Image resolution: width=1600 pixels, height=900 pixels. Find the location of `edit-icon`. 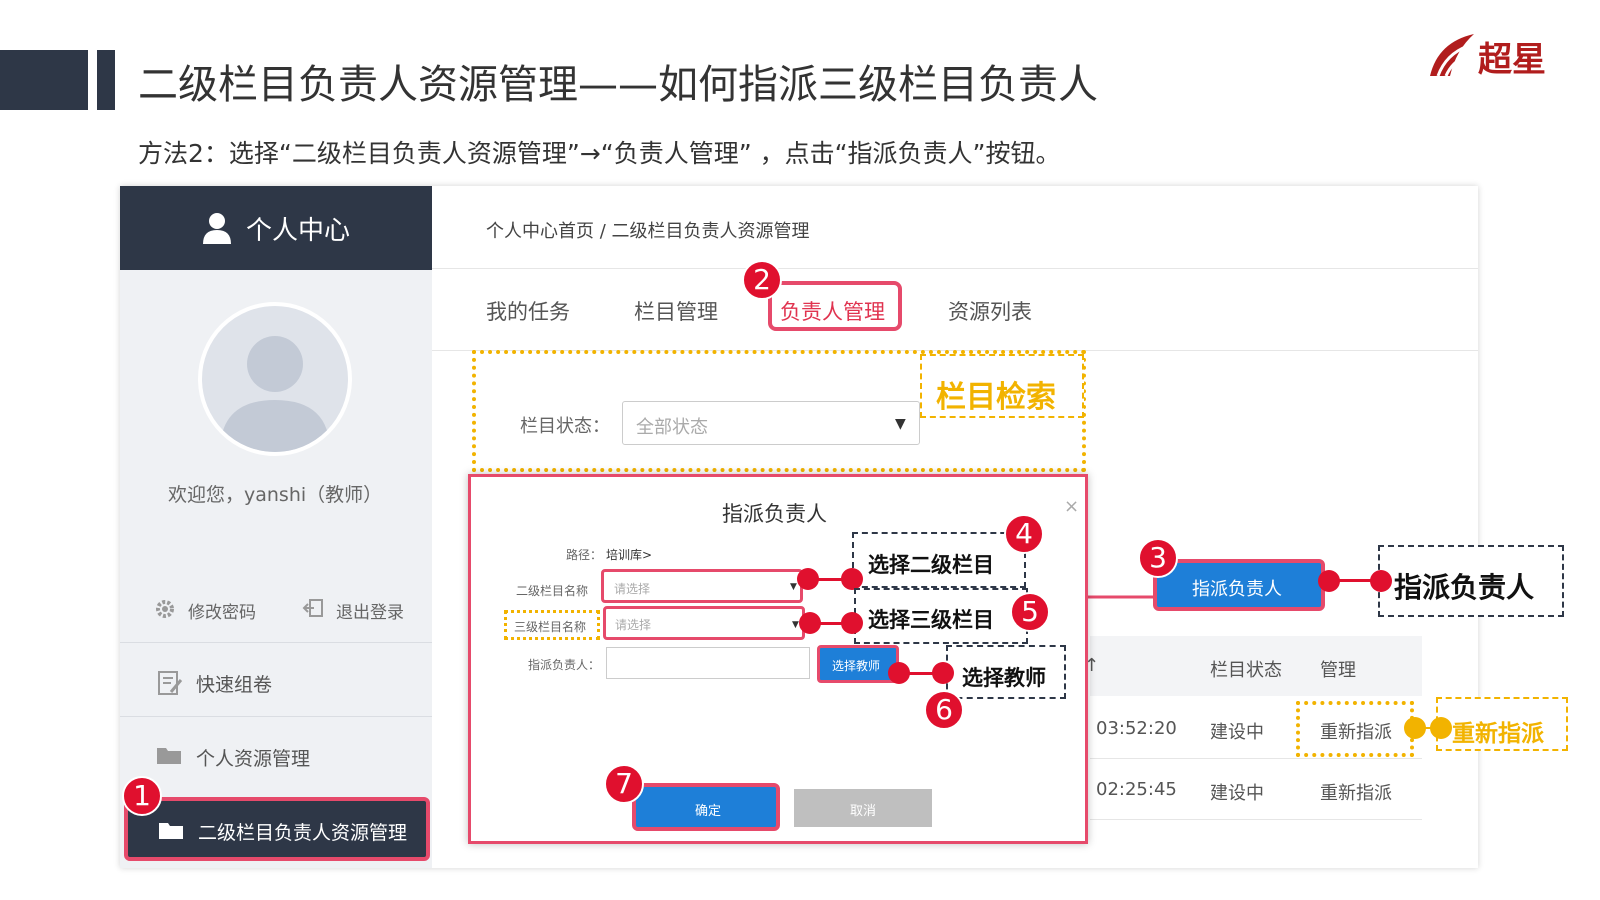

edit-icon is located at coordinates (170, 683).